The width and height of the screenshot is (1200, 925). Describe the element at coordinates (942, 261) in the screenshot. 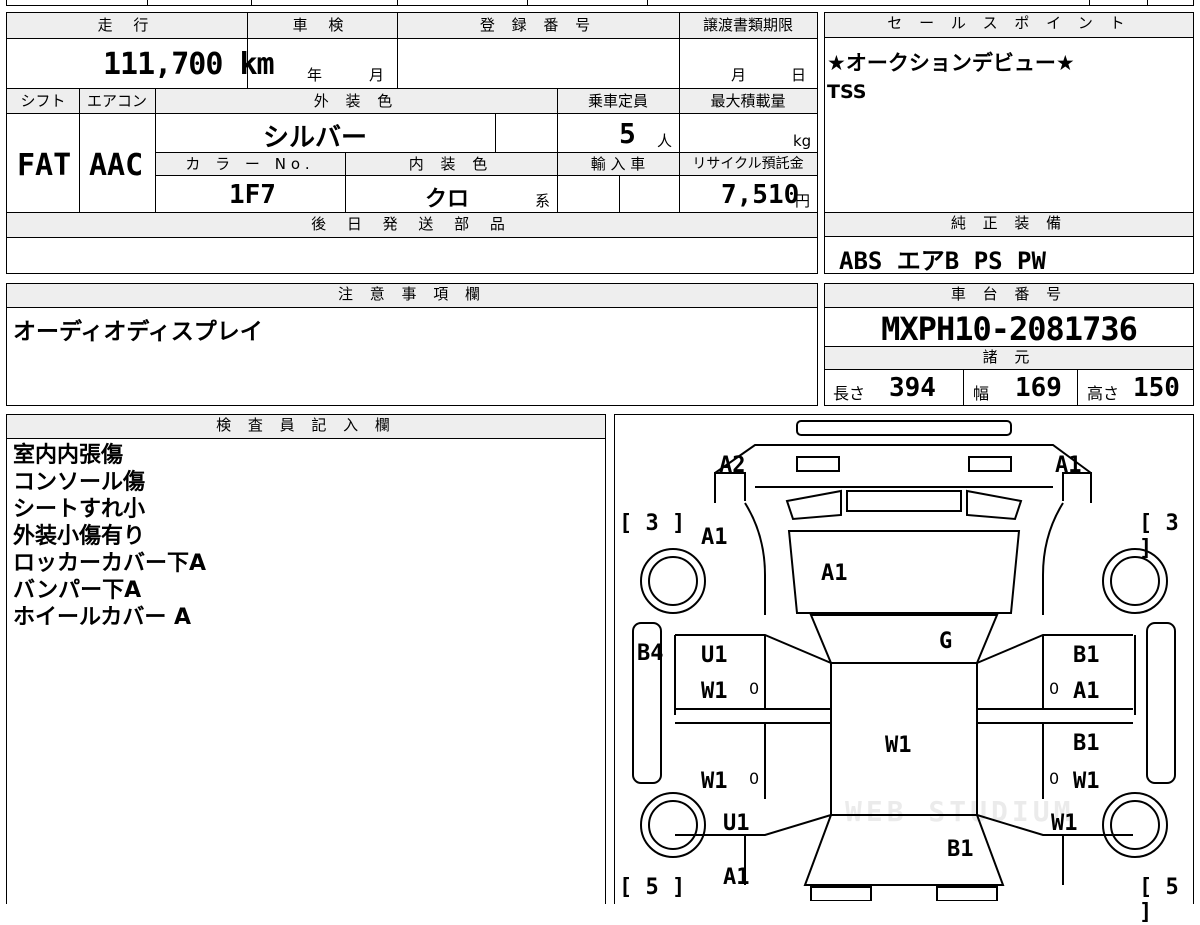

I see `equipment-items: ABS エアB PS PW` at that location.